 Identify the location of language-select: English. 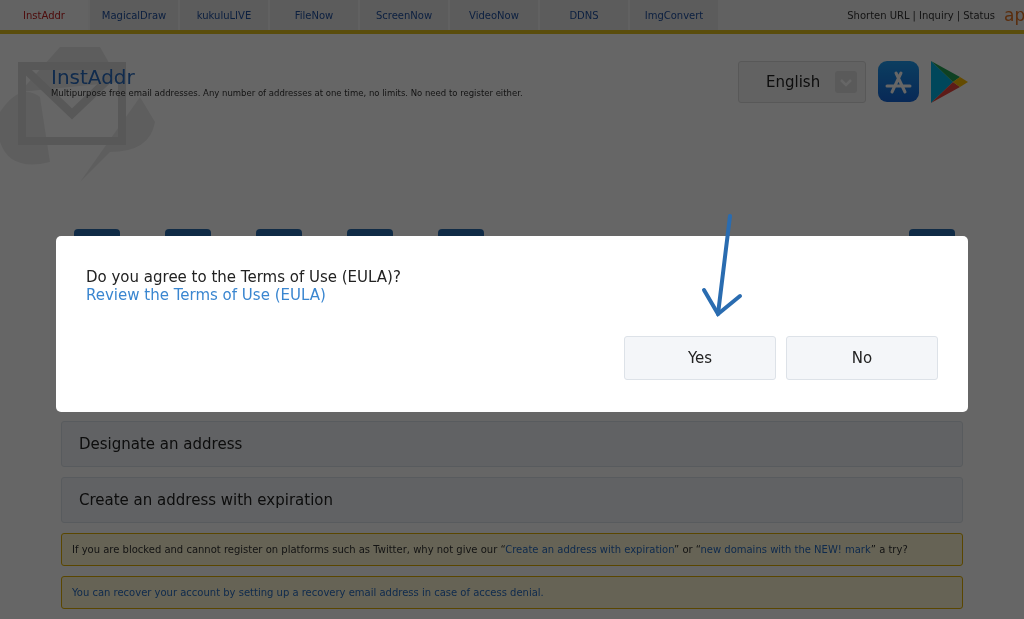
(802, 82).